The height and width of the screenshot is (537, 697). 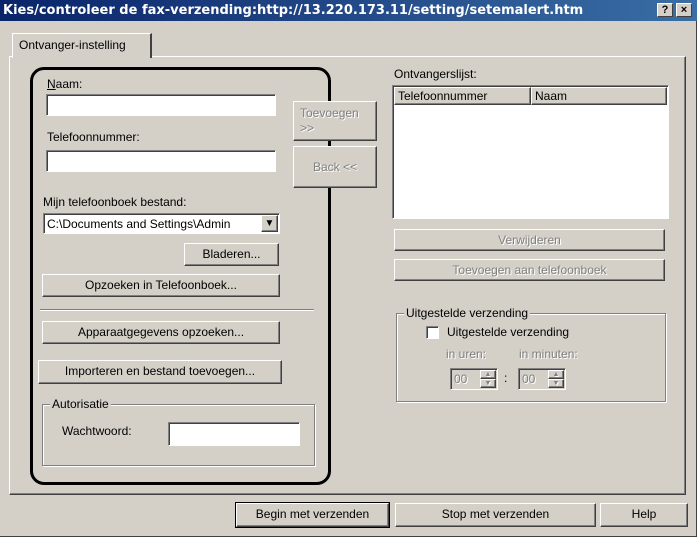 I want to click on delete-button: Verwijderen, so click(x=529, y=240).